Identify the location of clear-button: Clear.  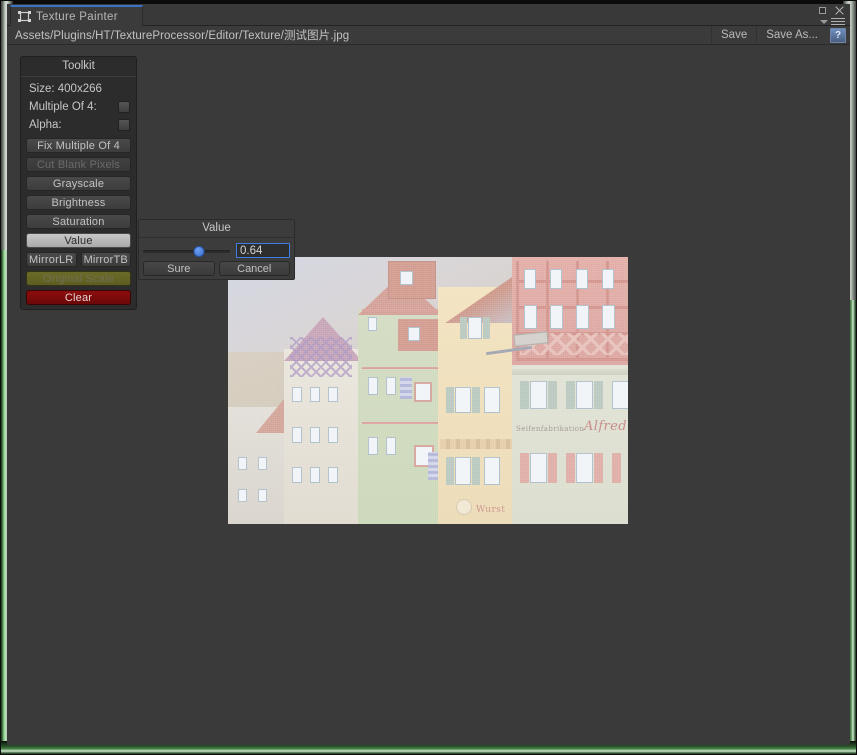
(78, 297).